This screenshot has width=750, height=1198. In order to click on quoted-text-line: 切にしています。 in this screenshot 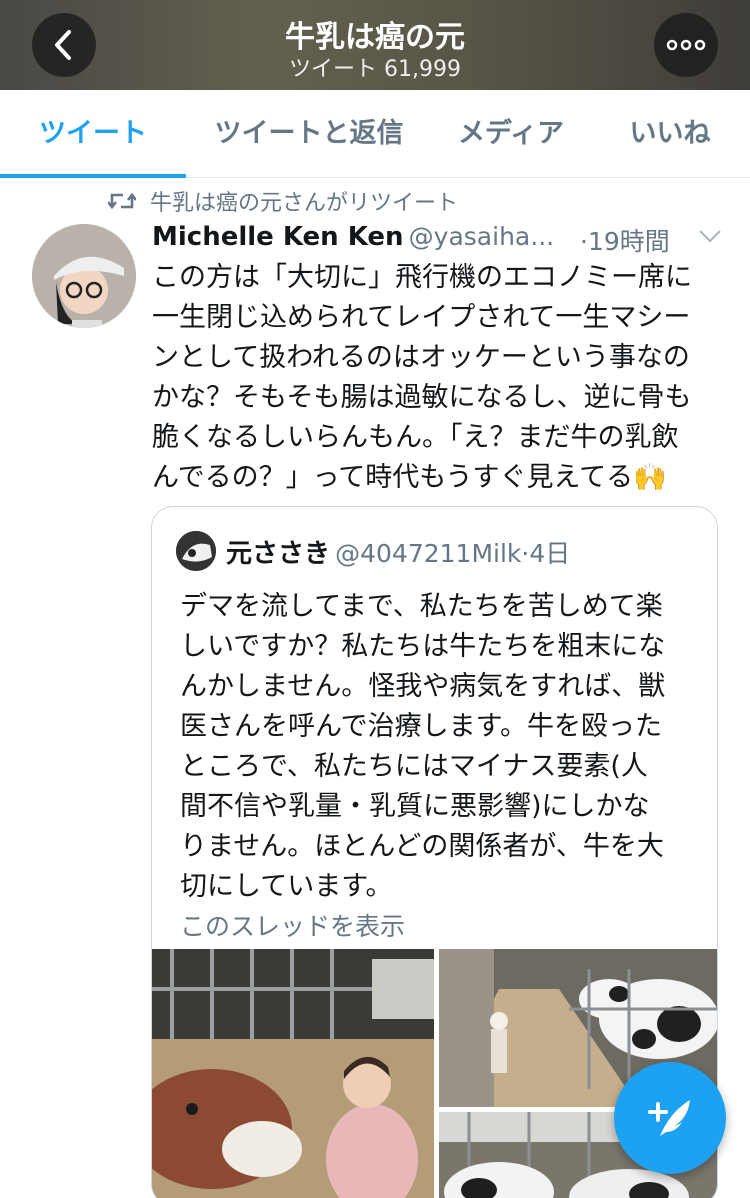, I will do `click(286, 886)`.